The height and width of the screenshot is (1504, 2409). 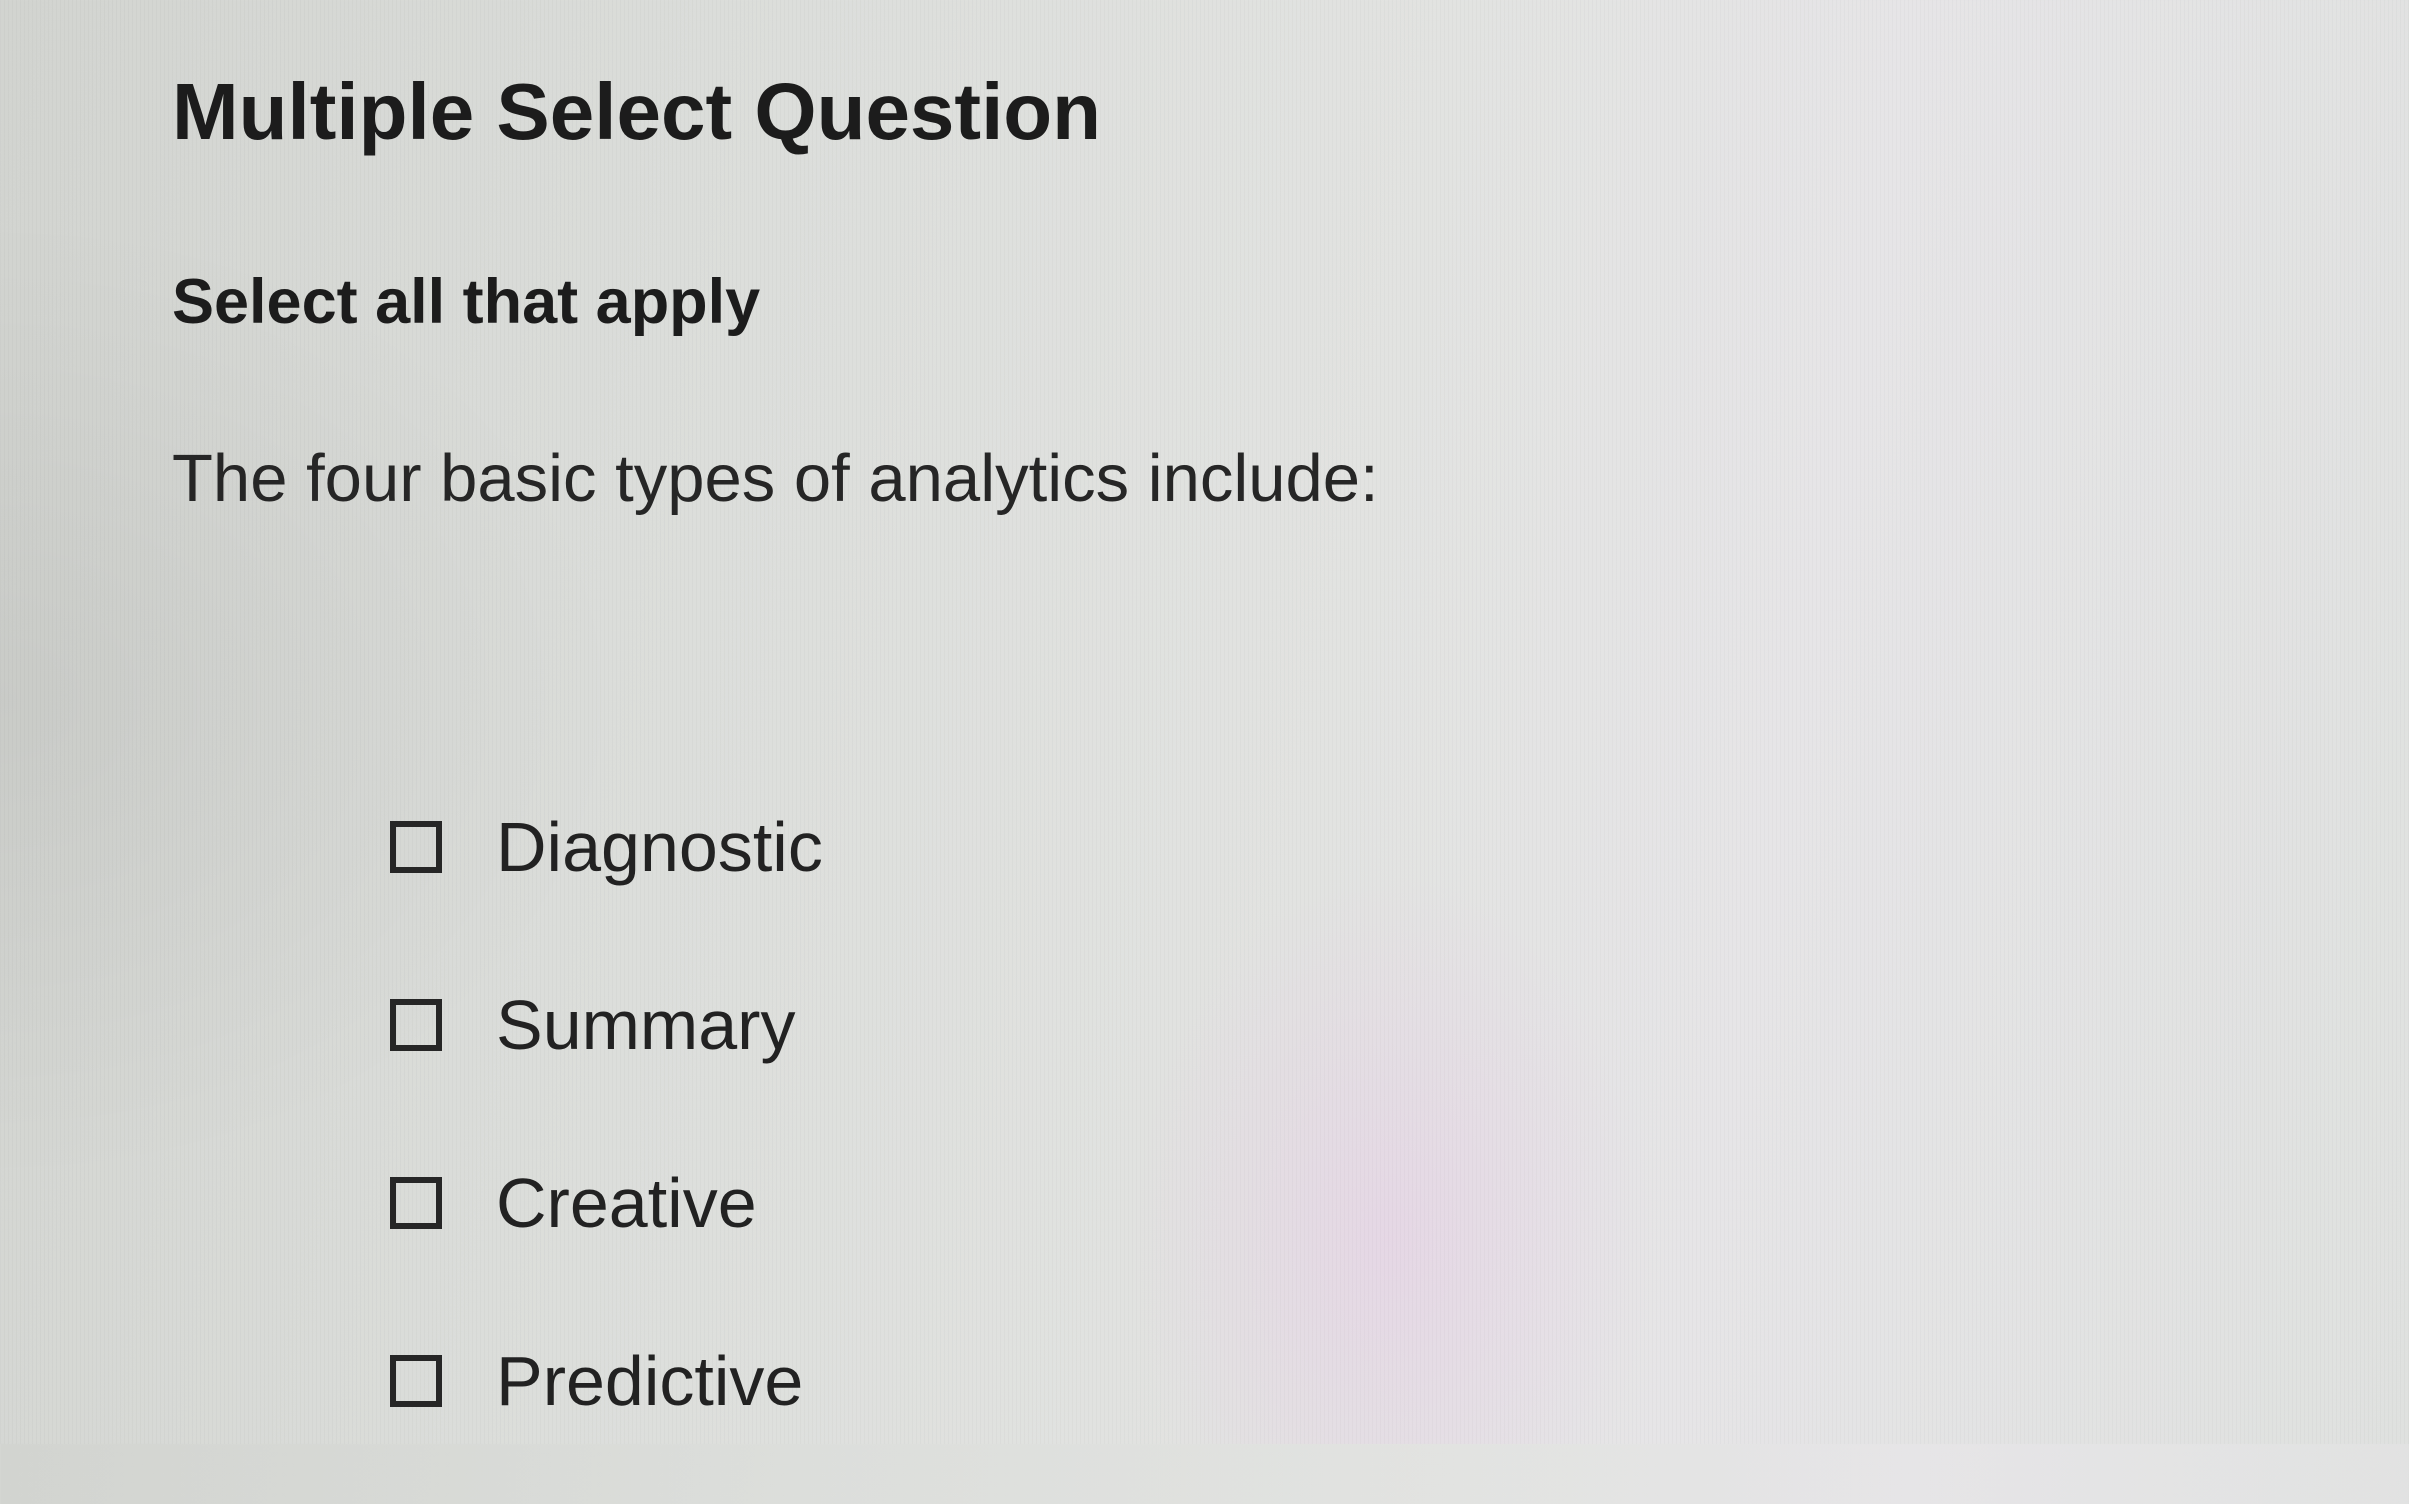 I want to click on answer-option-label: Predictive, so click(x=649, y=1381).